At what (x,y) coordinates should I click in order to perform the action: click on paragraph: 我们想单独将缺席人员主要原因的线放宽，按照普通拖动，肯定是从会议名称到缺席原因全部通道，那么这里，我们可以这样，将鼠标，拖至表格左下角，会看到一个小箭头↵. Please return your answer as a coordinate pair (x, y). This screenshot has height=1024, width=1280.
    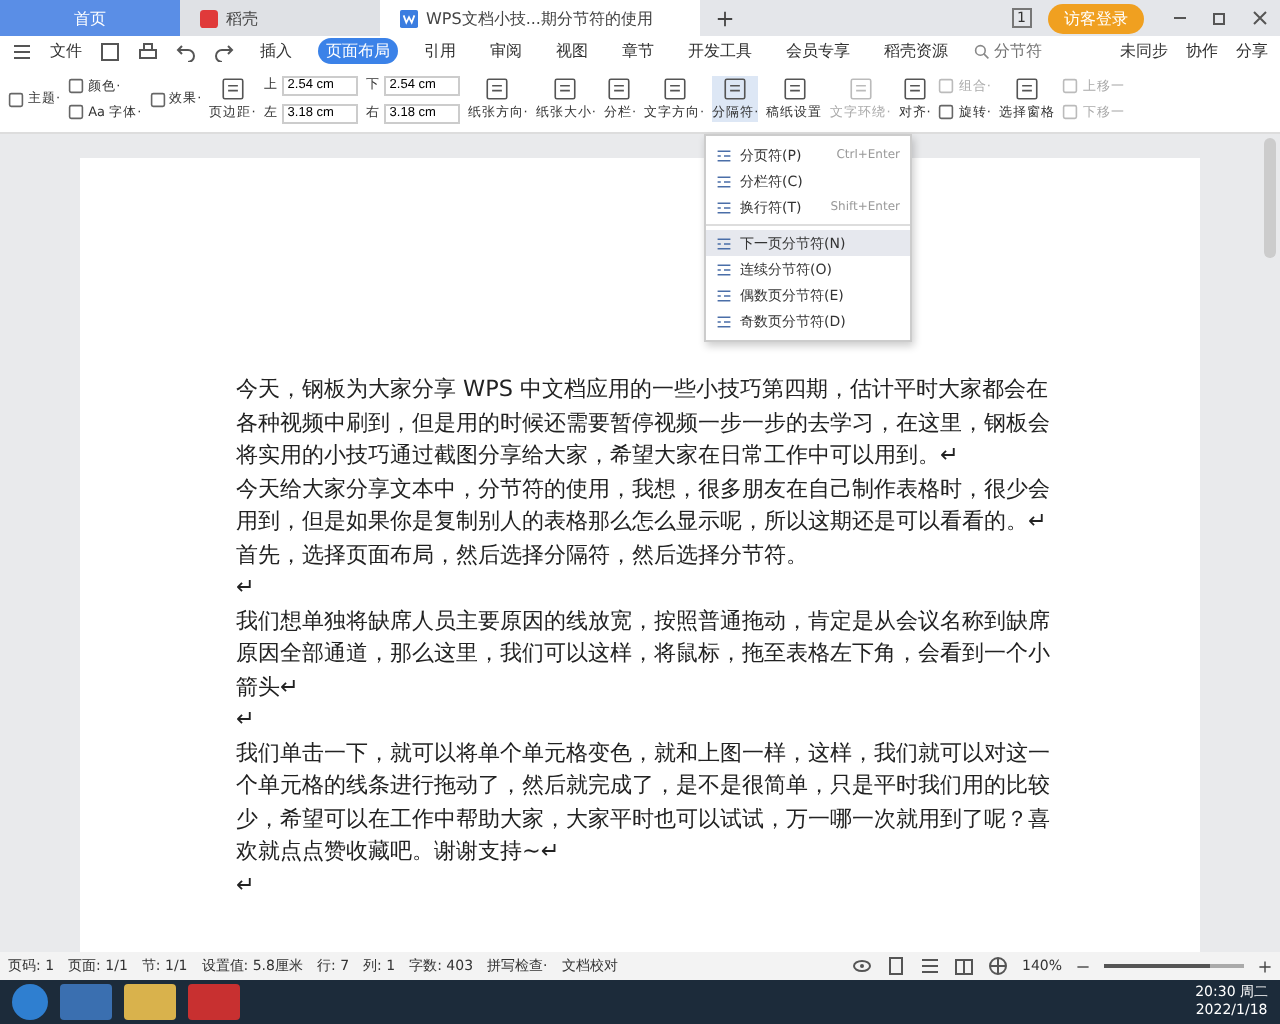
    Looking at the image, I should click on (644, 654).